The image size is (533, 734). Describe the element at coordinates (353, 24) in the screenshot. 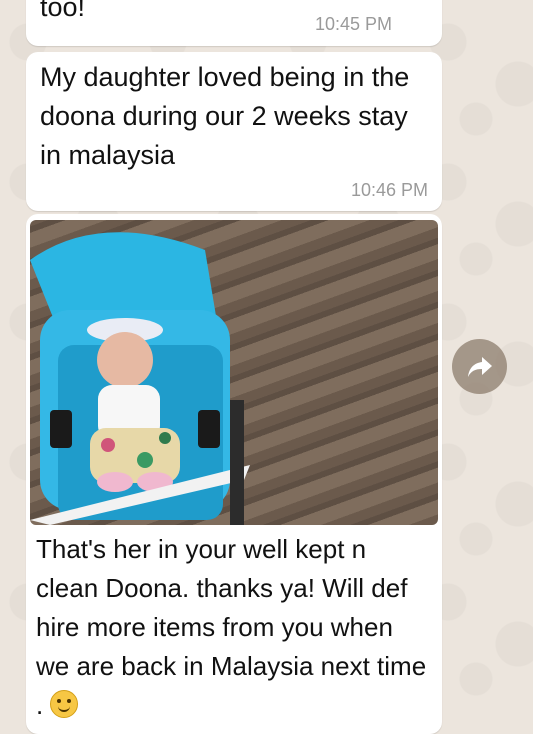

I see `message-time: 10:45 PM` at that location.